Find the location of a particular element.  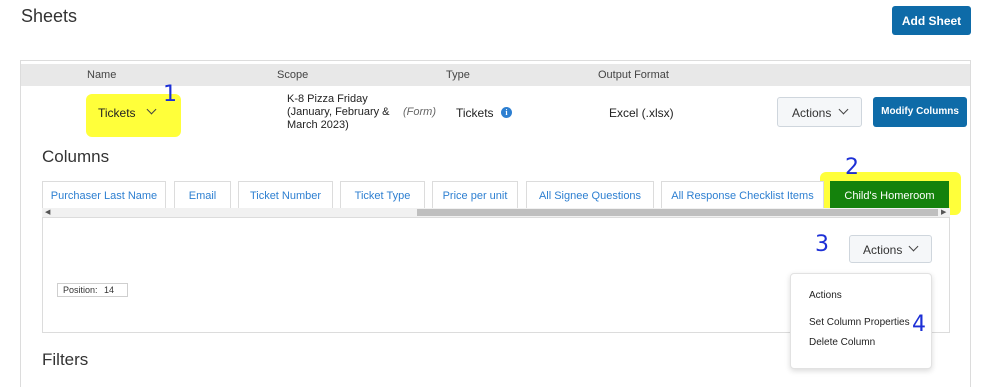

column-actions-label: Actions is located at coordinates (883, 250).